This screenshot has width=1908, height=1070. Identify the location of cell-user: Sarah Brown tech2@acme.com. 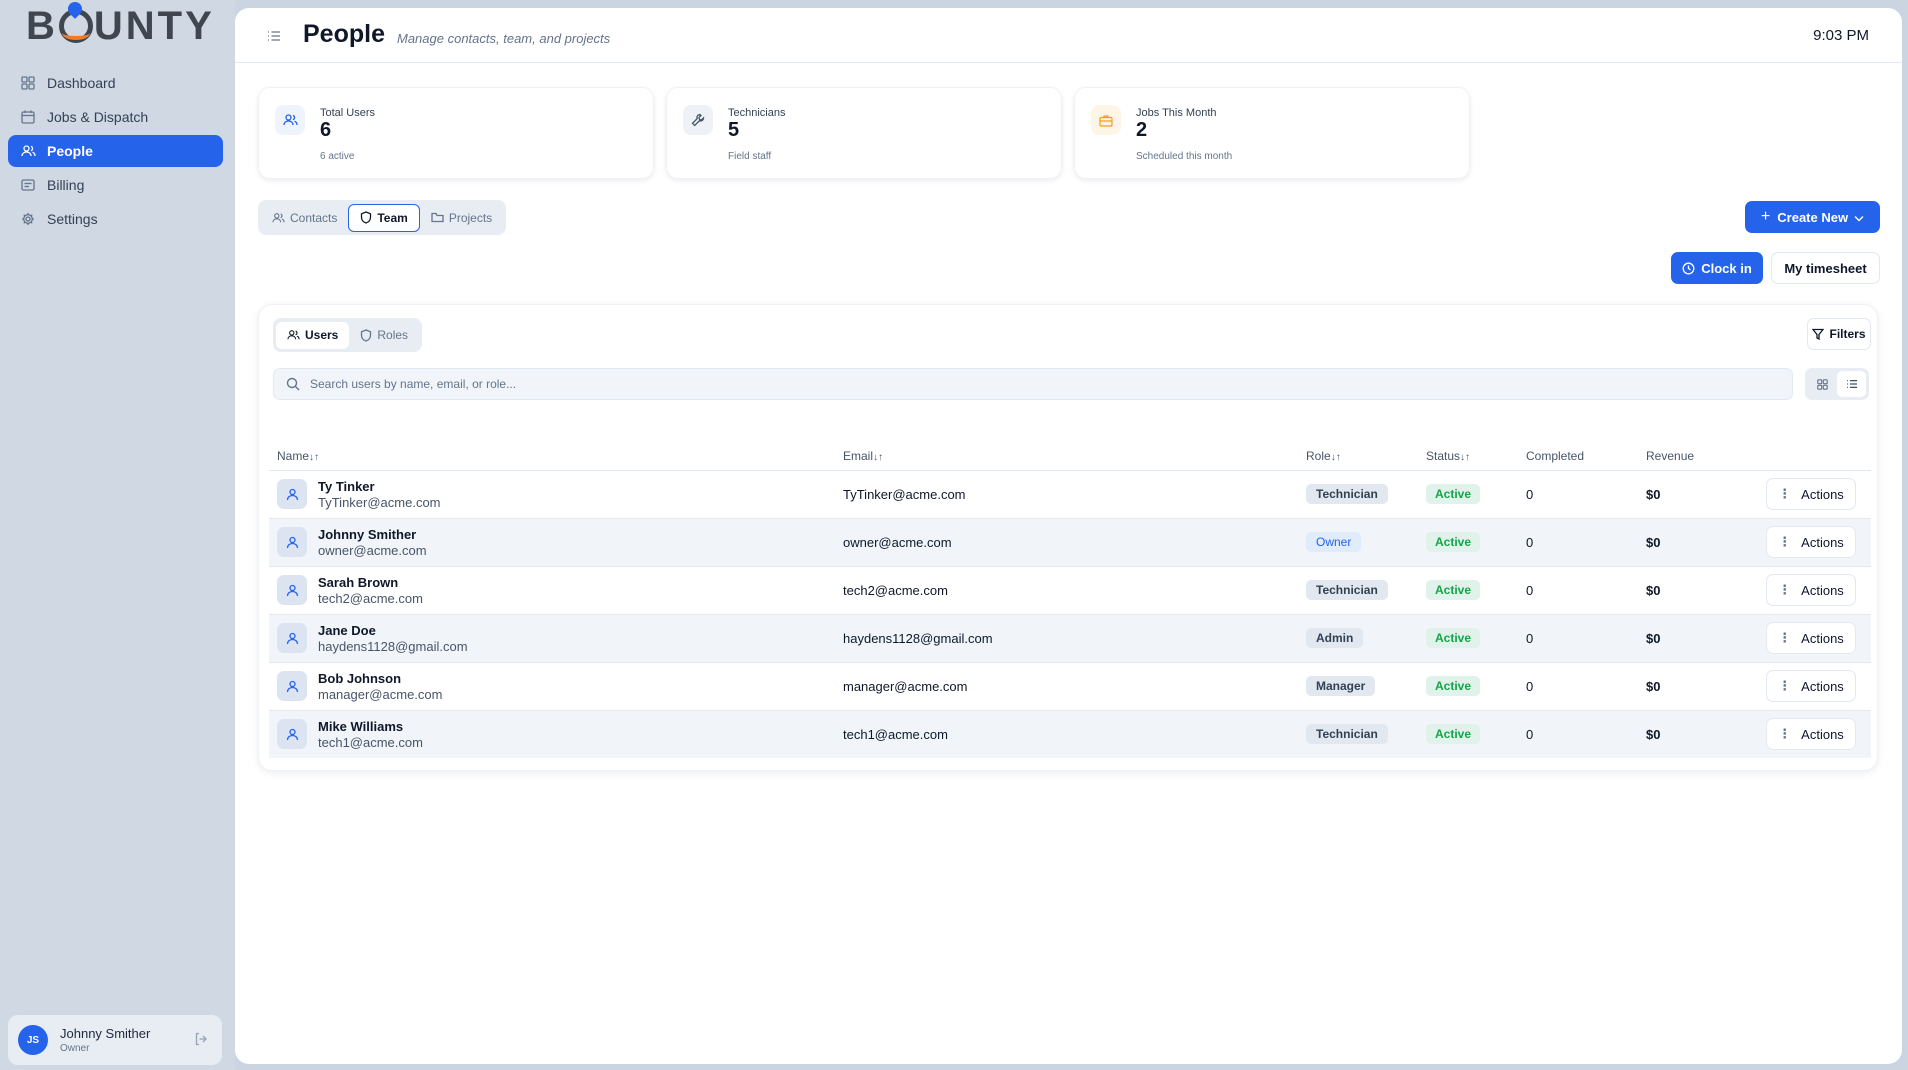
(552, 590).